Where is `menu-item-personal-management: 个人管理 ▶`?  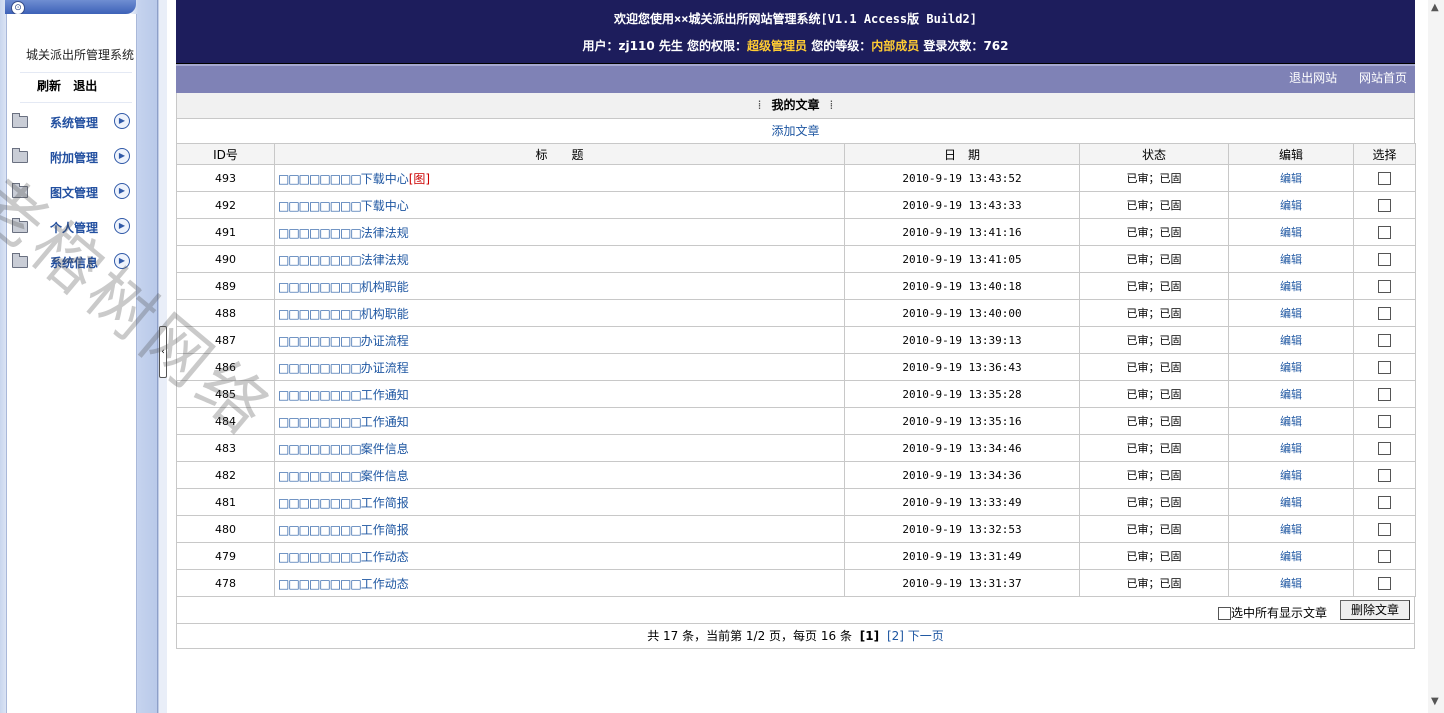 menu-item-personal-management: 个人管理 ▶ is located at coordinates (72, 227).